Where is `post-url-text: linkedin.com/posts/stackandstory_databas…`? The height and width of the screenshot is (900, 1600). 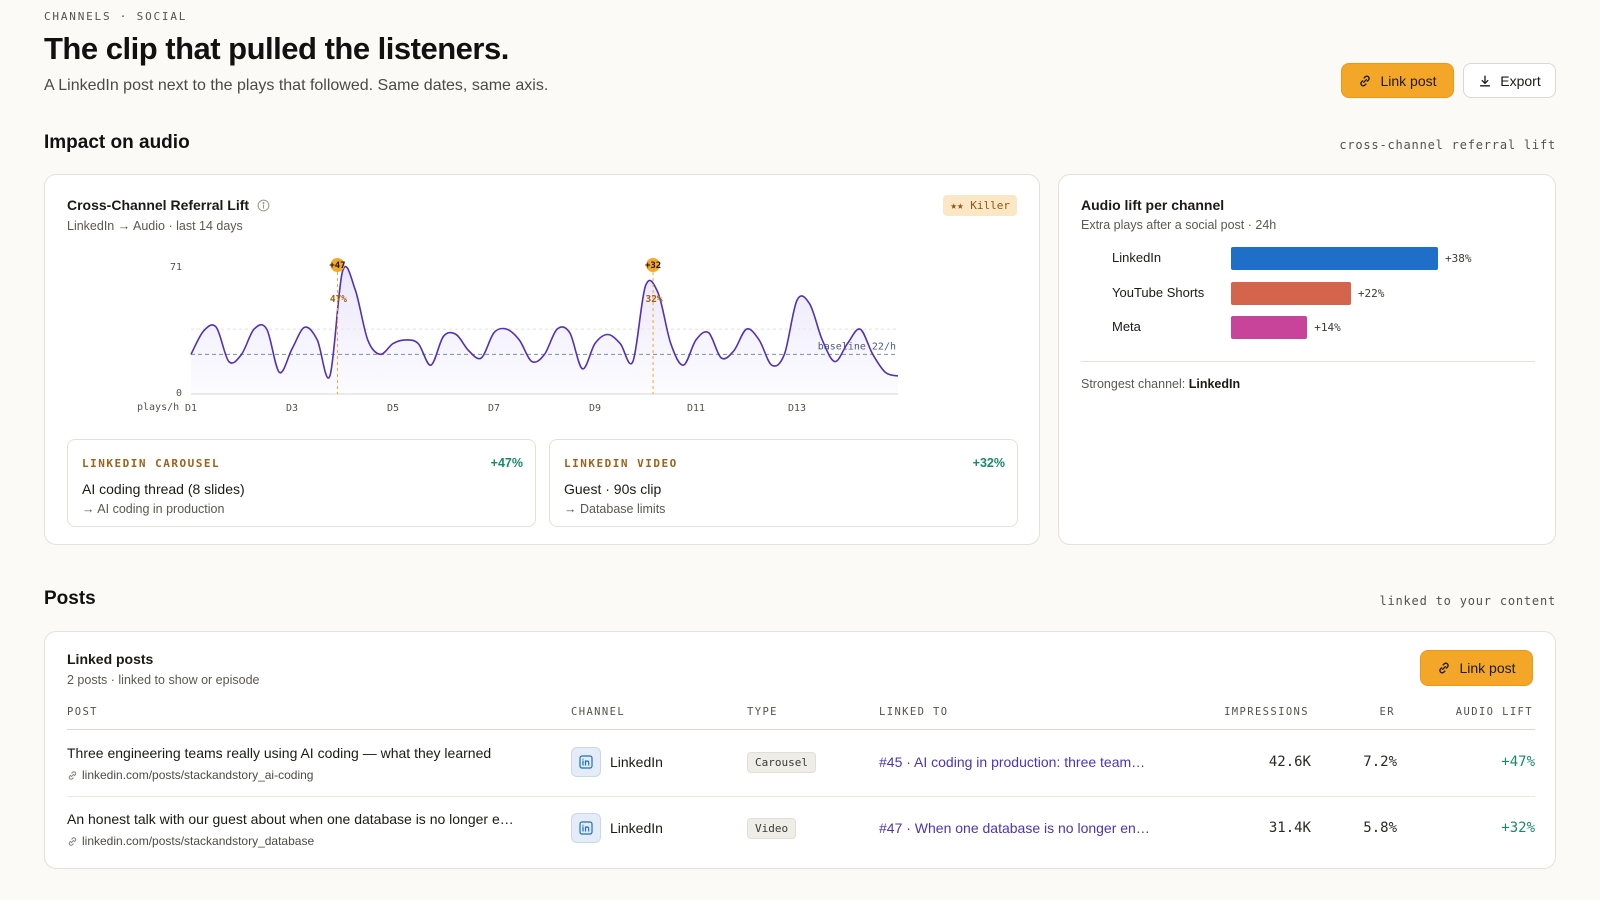 post-url-text: linkedin.com/posts/stackandstory_databas… is located at coordinates (198, 841).